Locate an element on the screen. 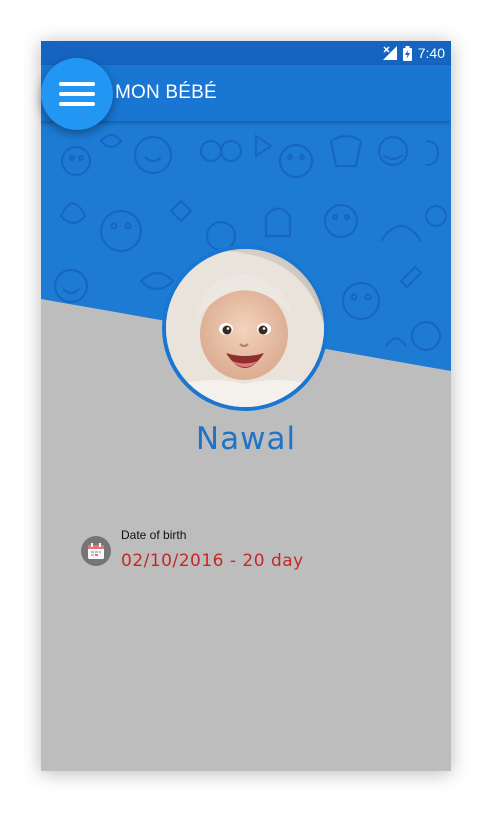 The height and width of the screenshot is (828, 500). baby-avatar is located at coordinates (245, 328).